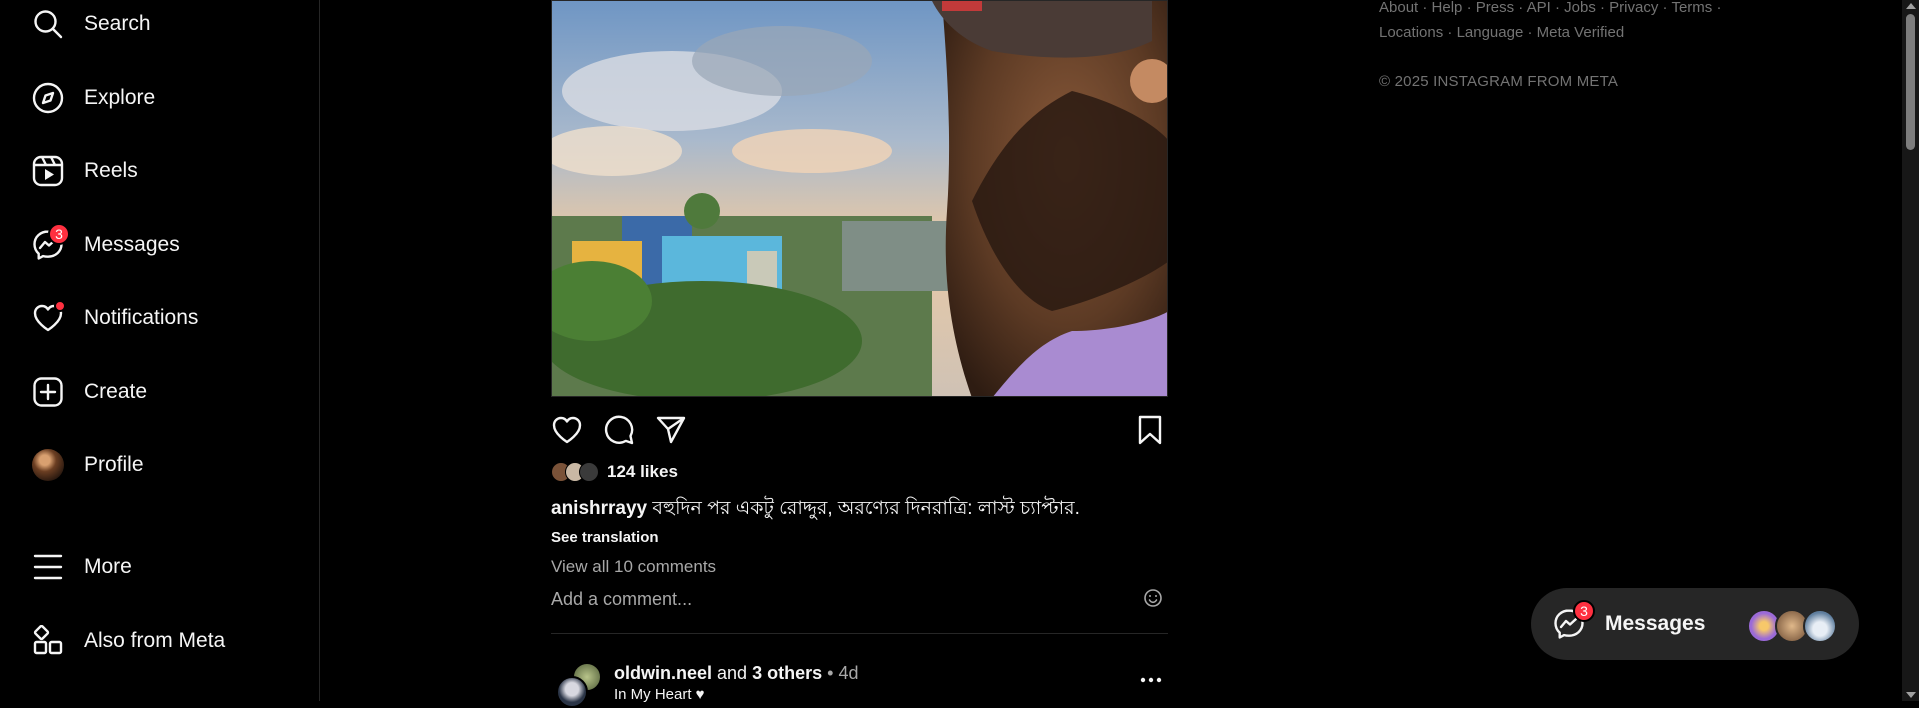 Image resolution: width=1919 pixels, height=708 pixels. What do you see at coordinates (605, 537) in the screenshot?
I see `see-translation-link: See translation` at bounding box center [605, 537].